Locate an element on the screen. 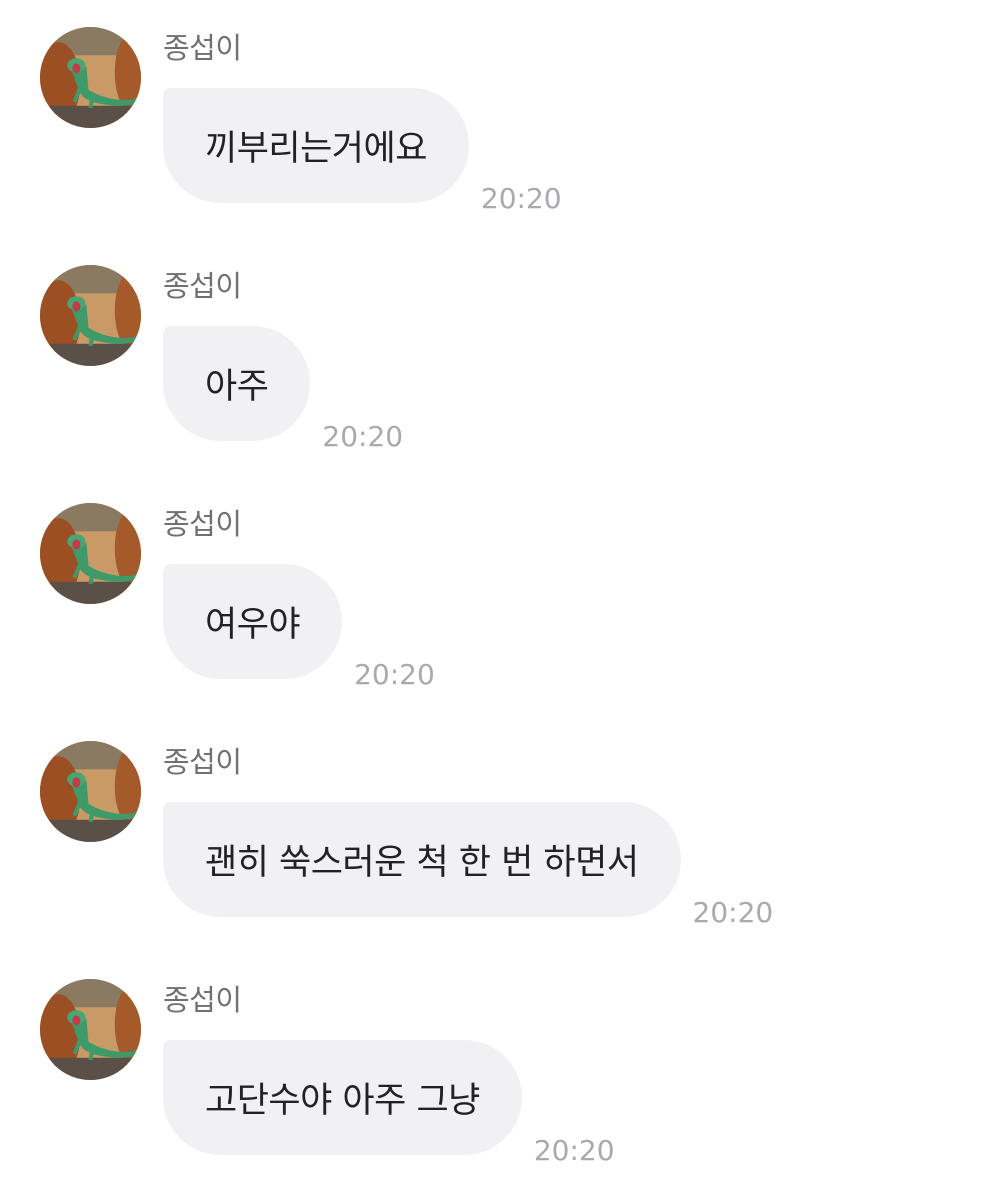 Image resolution: width=988 pixels, height=1200 pixels. message-content: 아주 20:20 is located at coordinates (283, 389).